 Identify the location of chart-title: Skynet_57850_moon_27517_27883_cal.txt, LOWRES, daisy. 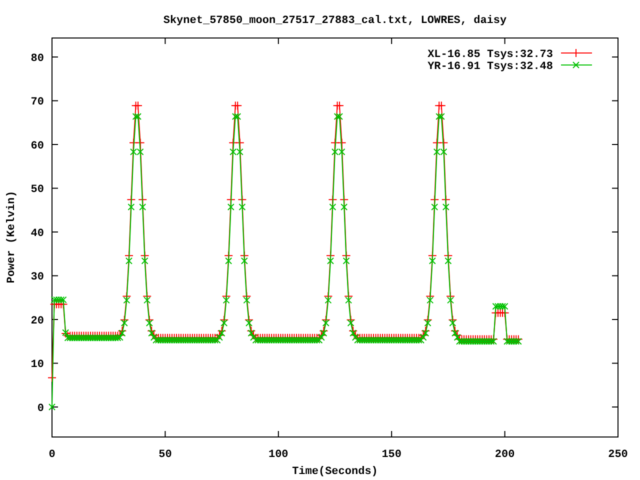
(335, 21).